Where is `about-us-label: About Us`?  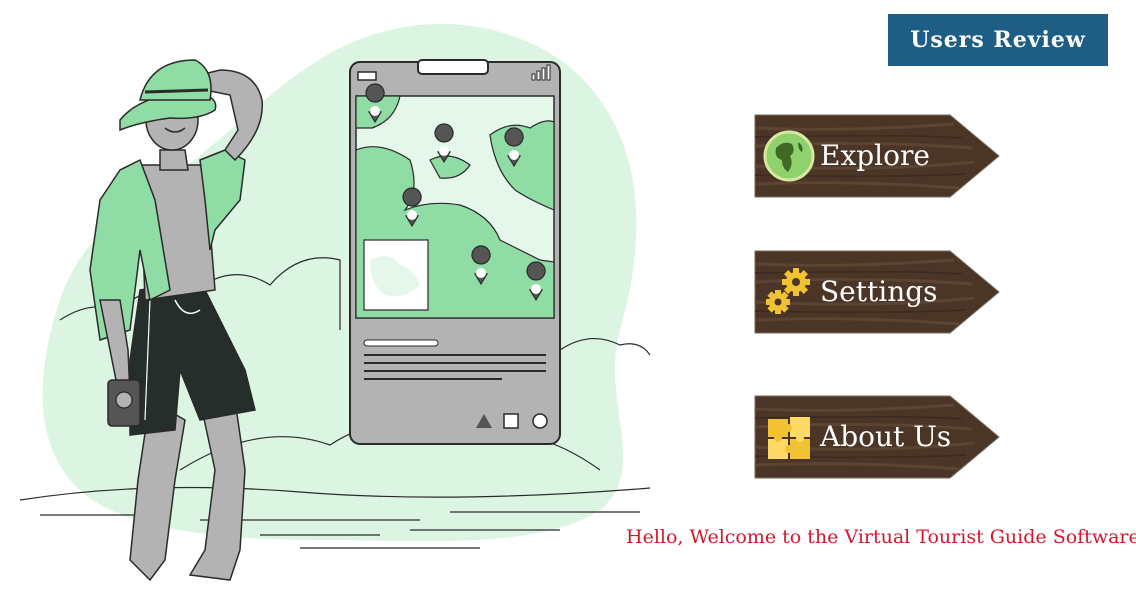
about-us-label: About Us is located at coordinates (886, 436).